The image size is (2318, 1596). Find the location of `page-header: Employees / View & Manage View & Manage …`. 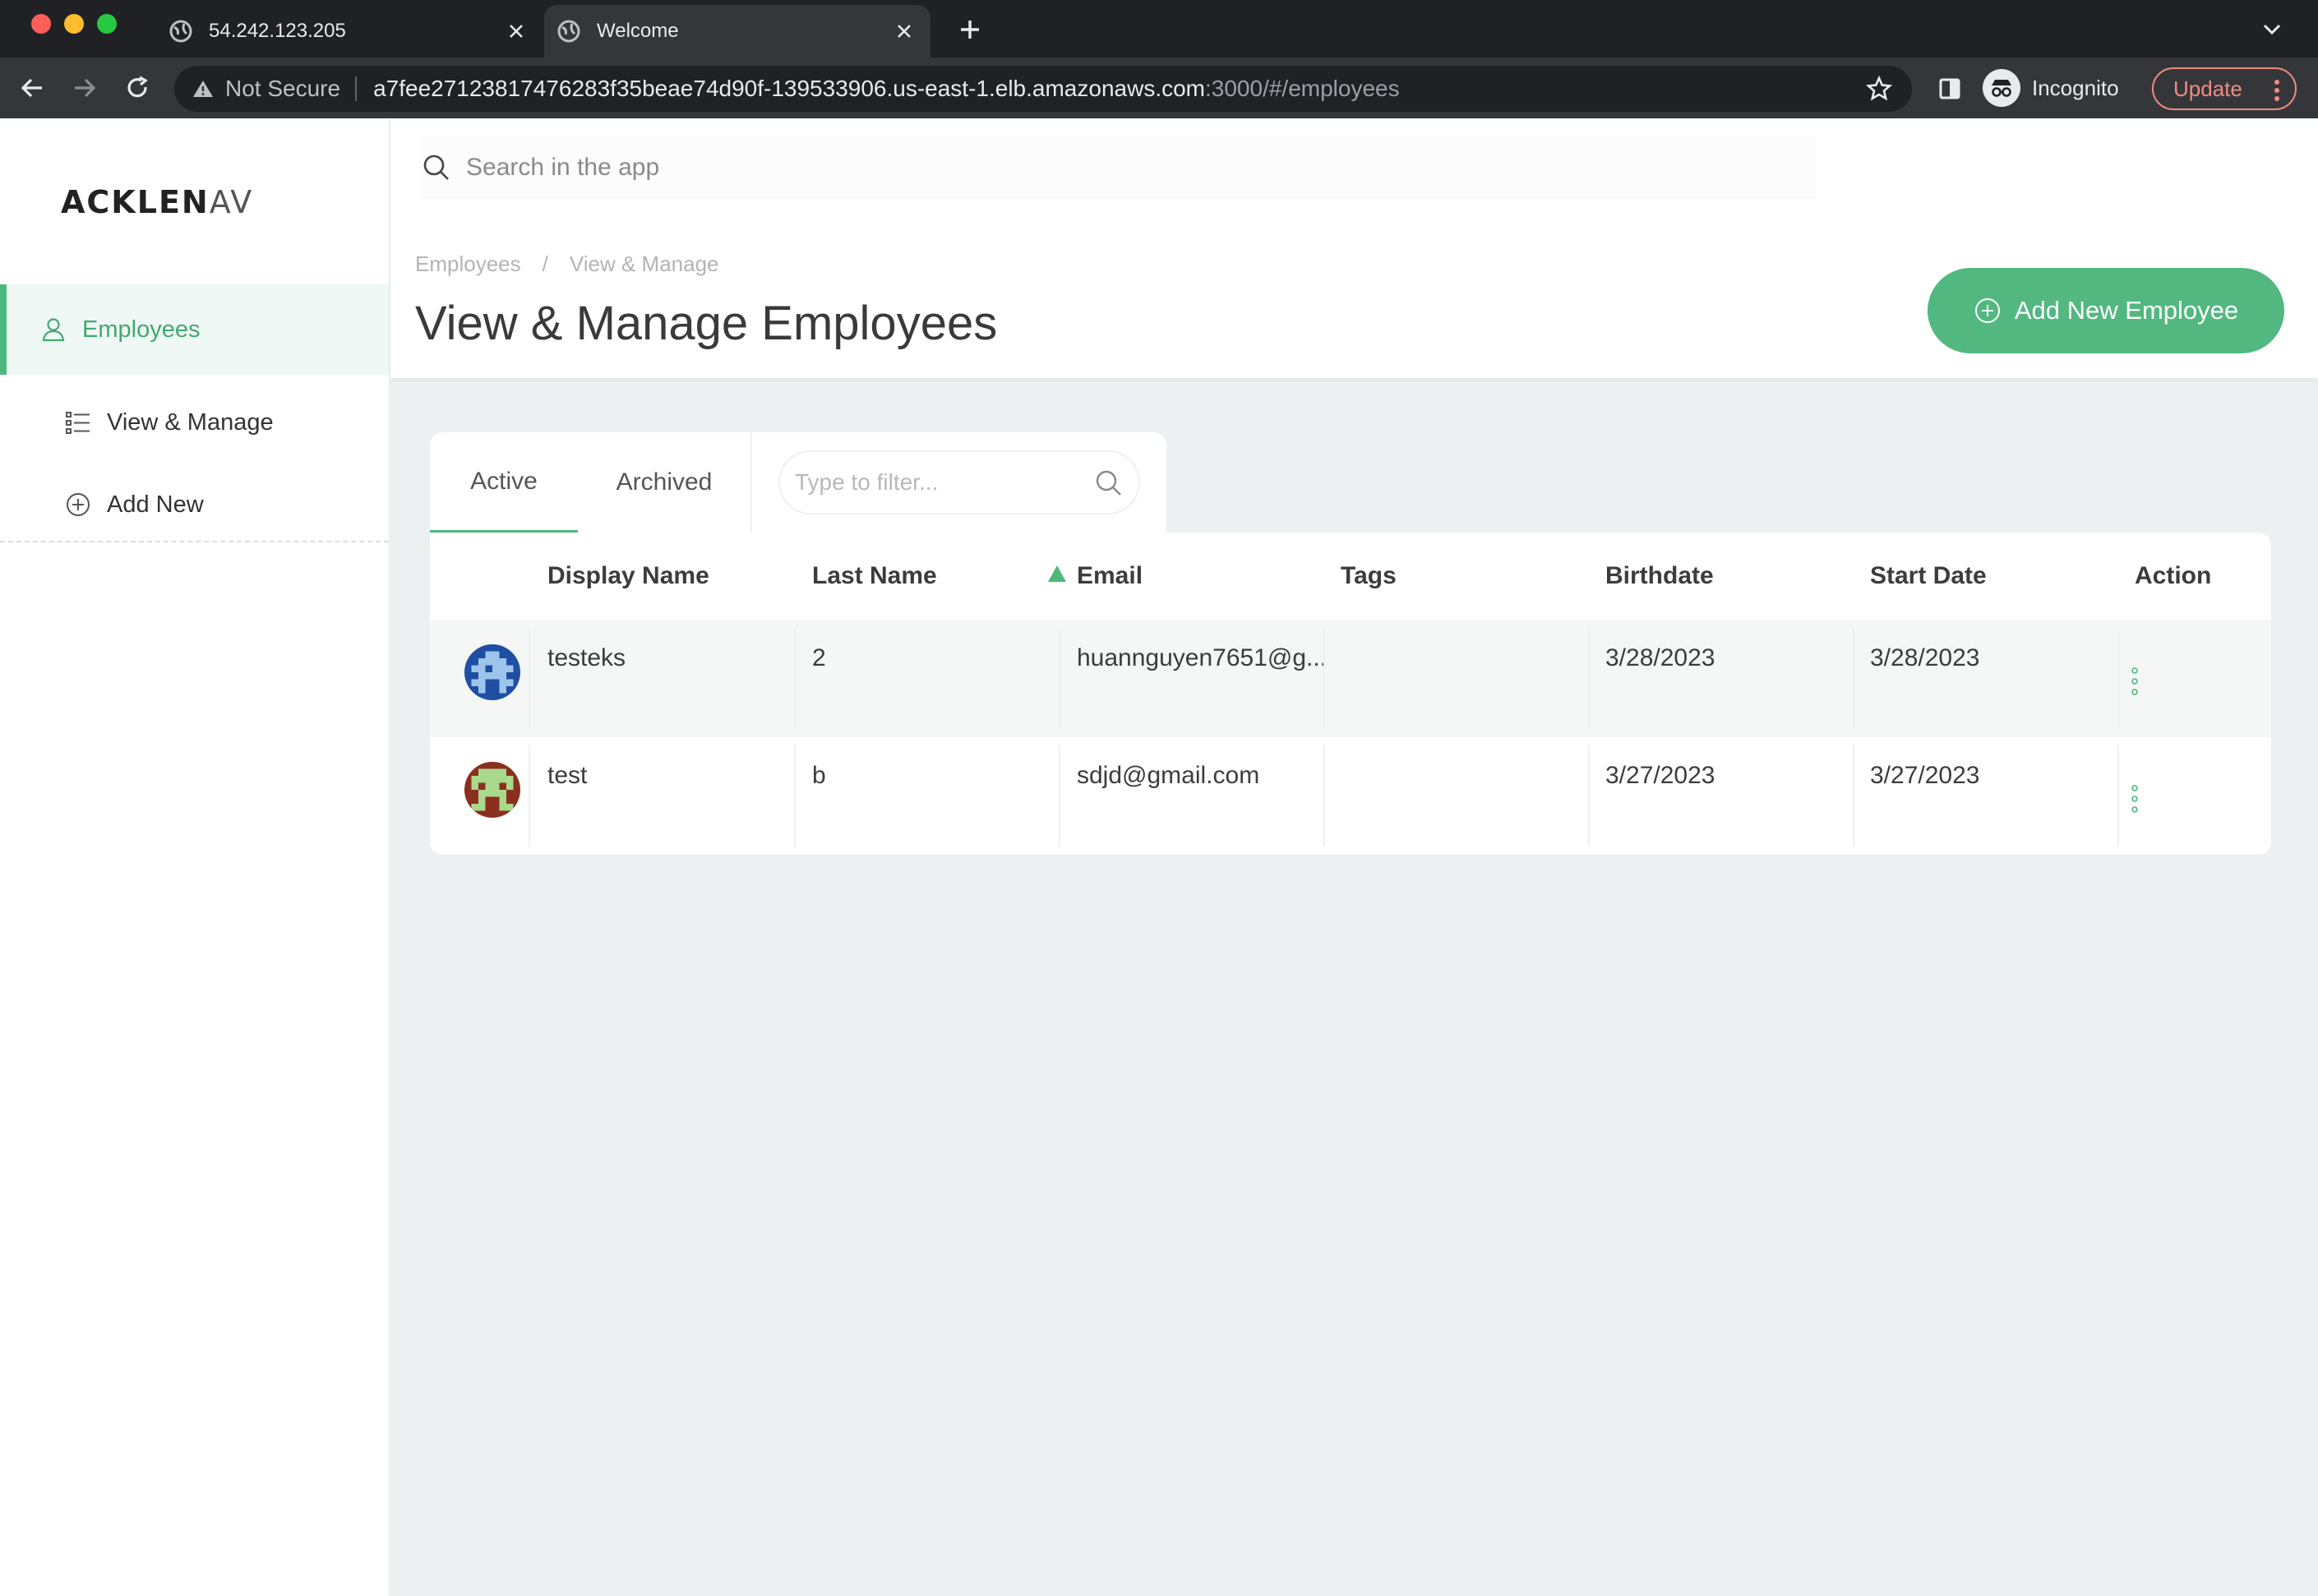

page-header: Employees / View & Manage View & Manage … is located at coordinates (1354, 304).